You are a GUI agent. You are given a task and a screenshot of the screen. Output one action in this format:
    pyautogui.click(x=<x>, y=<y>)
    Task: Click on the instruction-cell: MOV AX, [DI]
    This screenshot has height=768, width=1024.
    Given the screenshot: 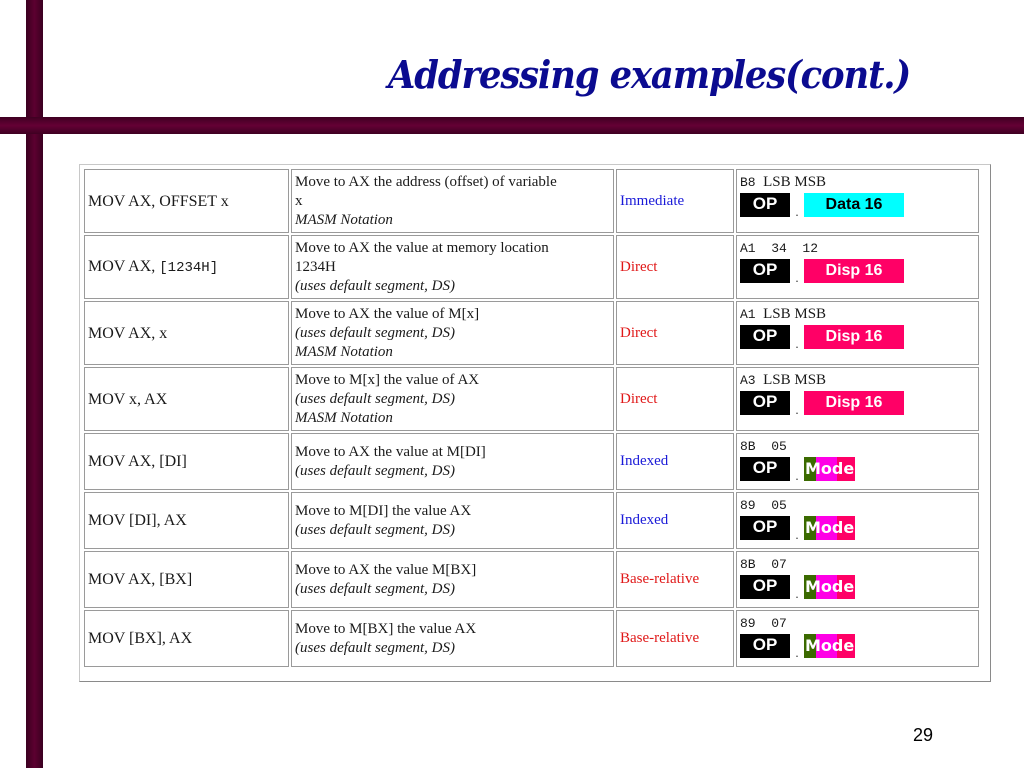 What is the action you would take?
    pyautogui.click(x=186, y=461)
    